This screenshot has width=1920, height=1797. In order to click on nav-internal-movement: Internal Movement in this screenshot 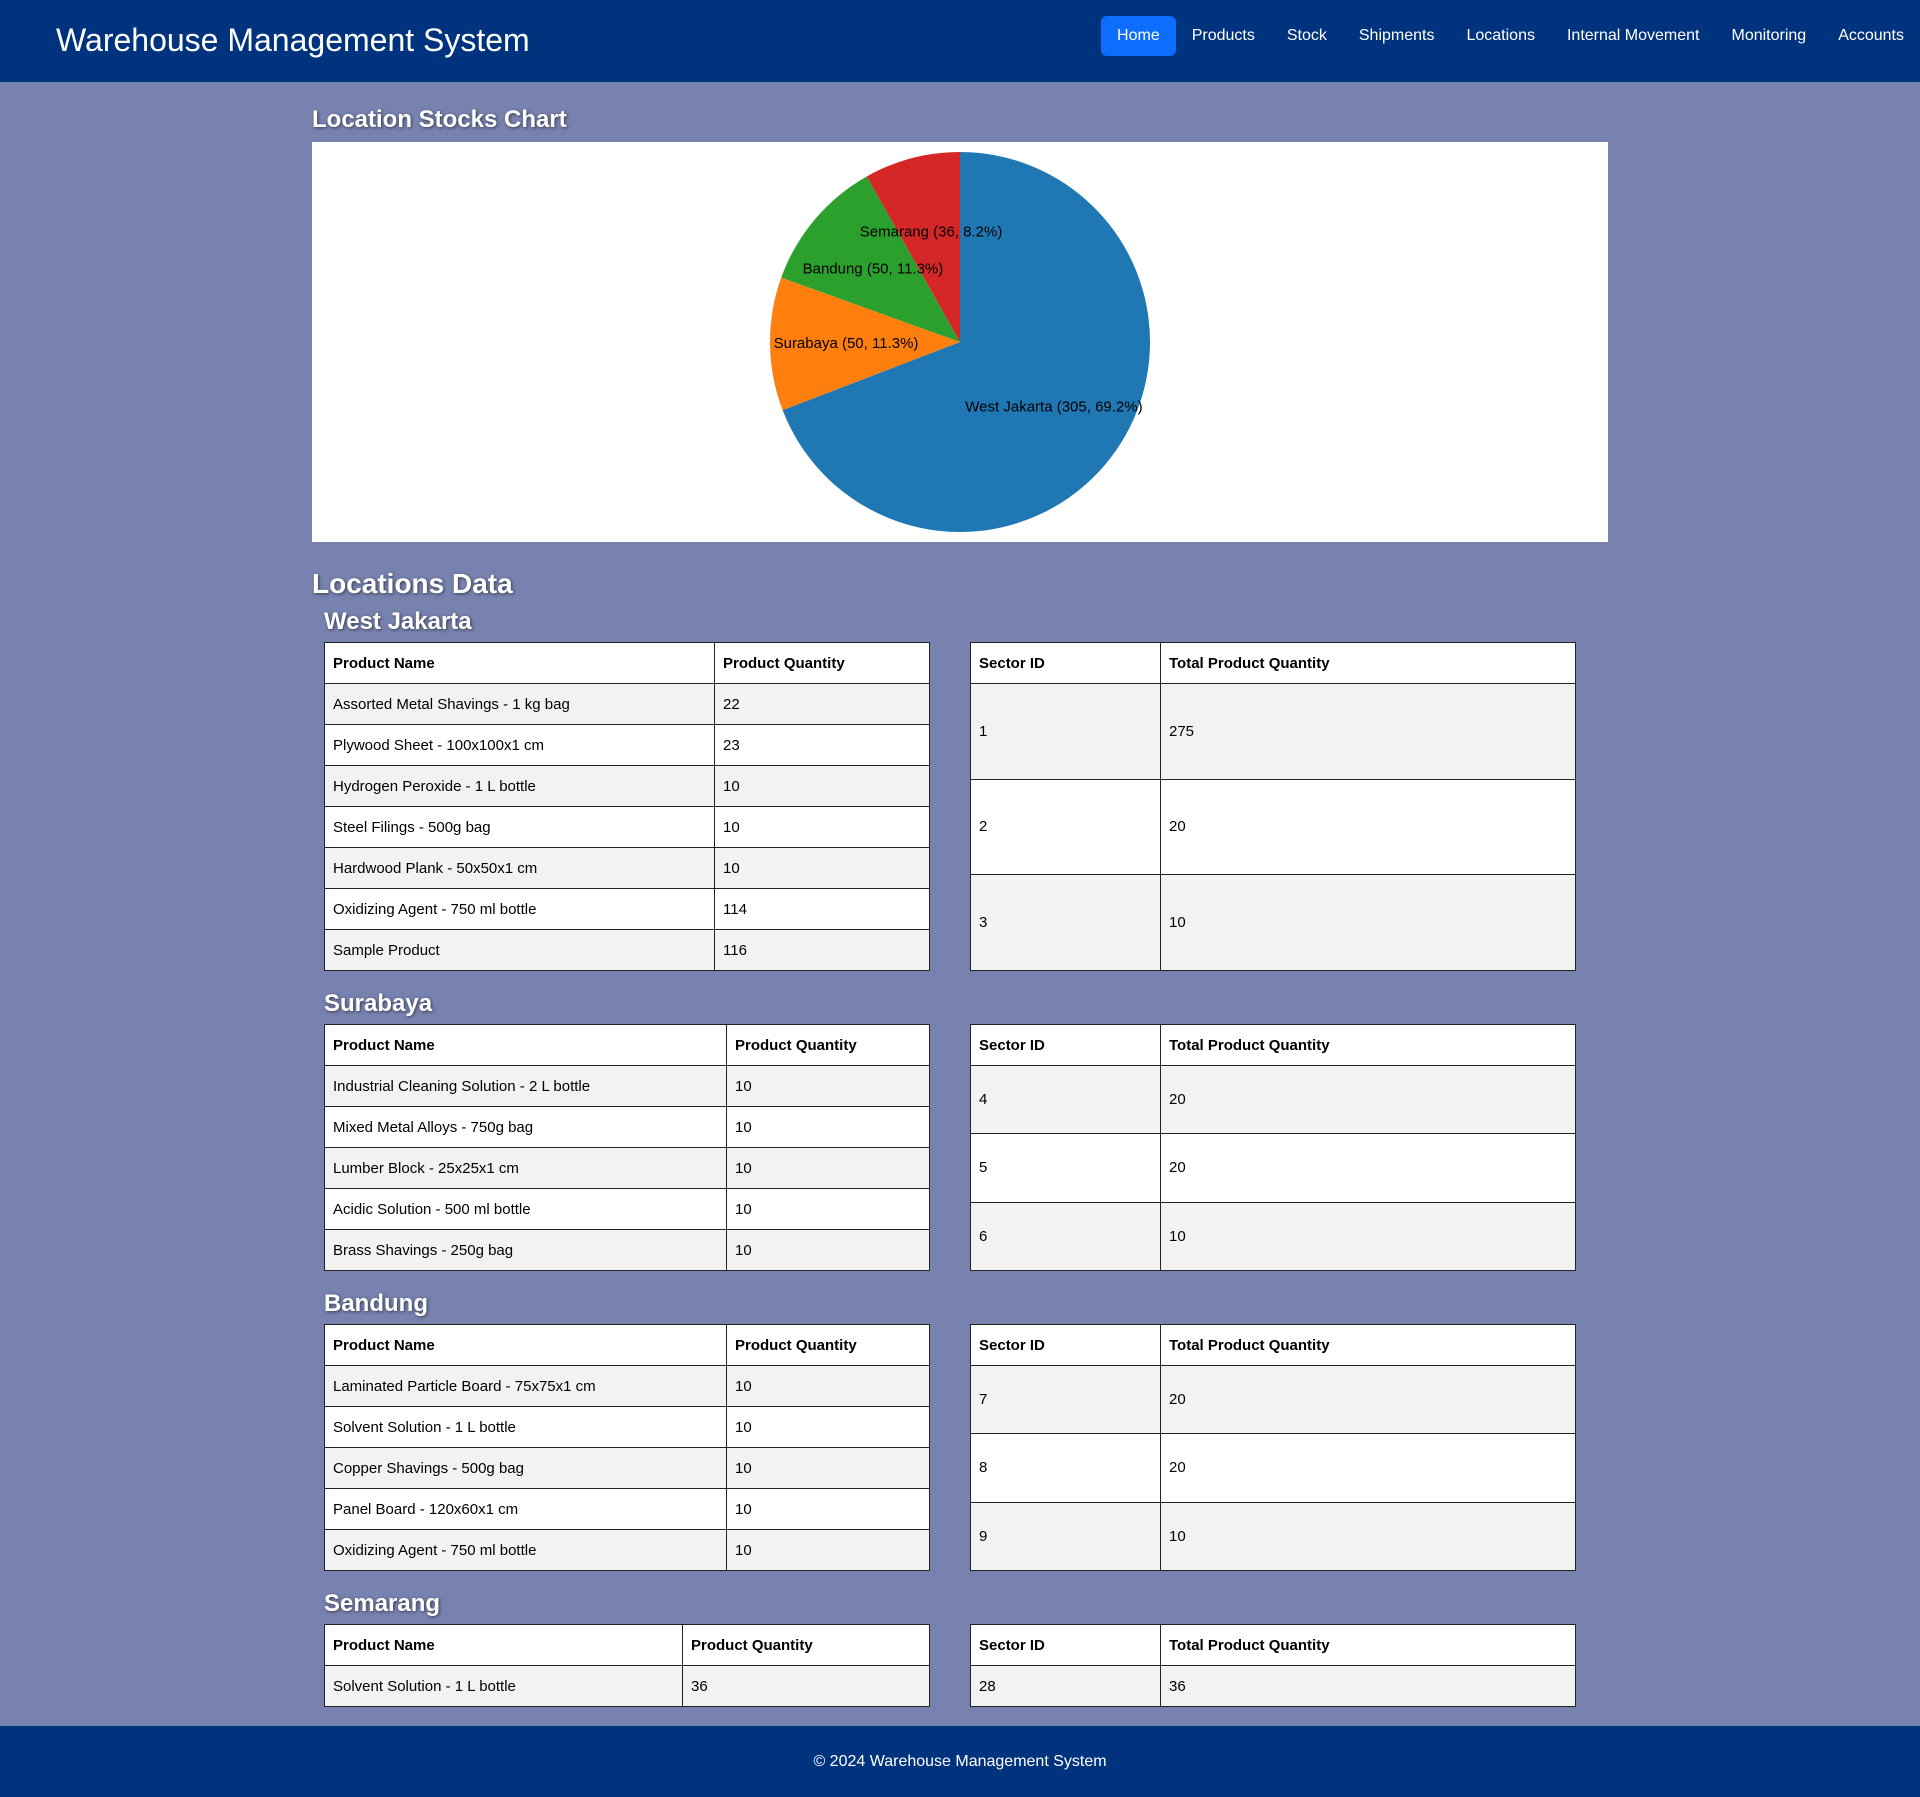, I will do `click(1633, 36)`.